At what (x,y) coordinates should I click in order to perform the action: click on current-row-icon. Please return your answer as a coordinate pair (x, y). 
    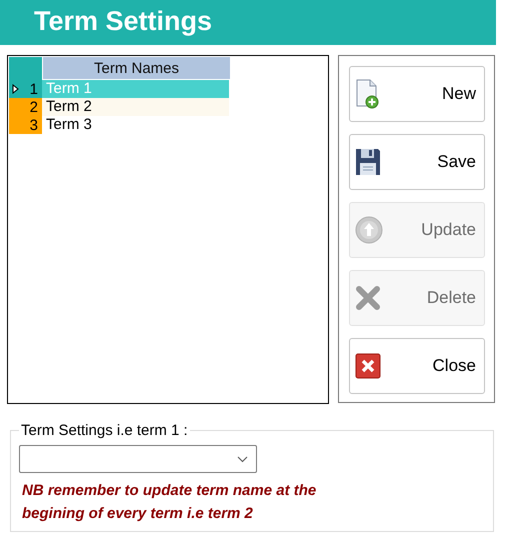
    Looking at the image, I should click on (15, 89).